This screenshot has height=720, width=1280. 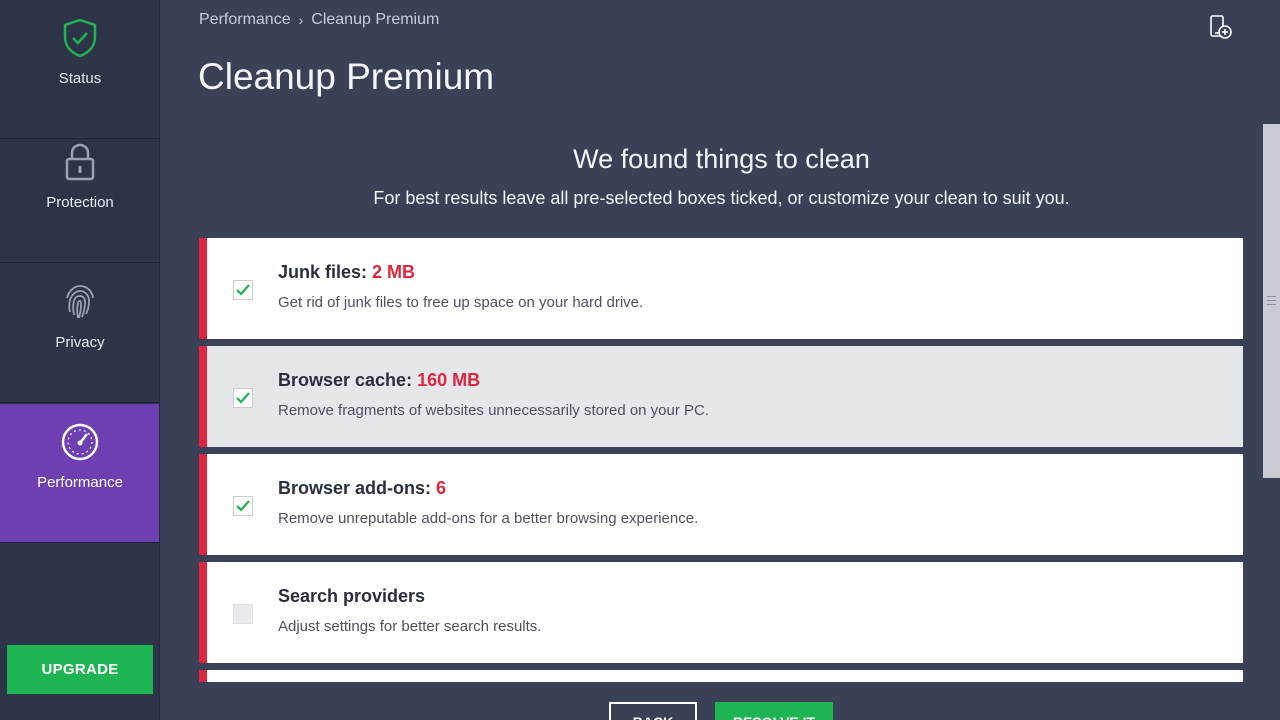 I want to click on nav-label-protection: Protection, so click(x=80, y=202).